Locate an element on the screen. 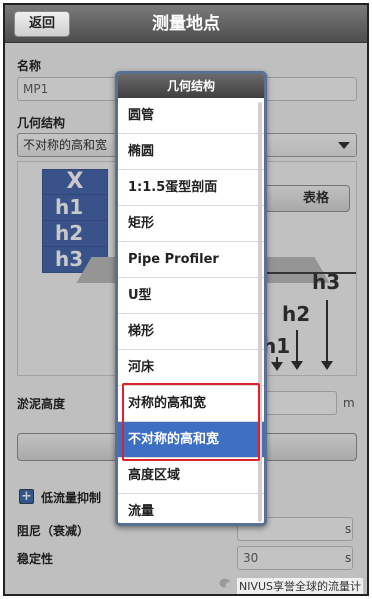 The height and width of the screenshot is (599, 372). list-item: 1:1.5蛋型剖面 is located at coordinates (191, 188).